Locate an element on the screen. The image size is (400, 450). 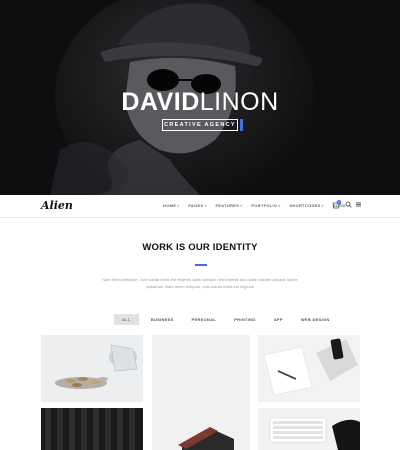
nav-item-label: PAGES is located at coordinates (196, 205).